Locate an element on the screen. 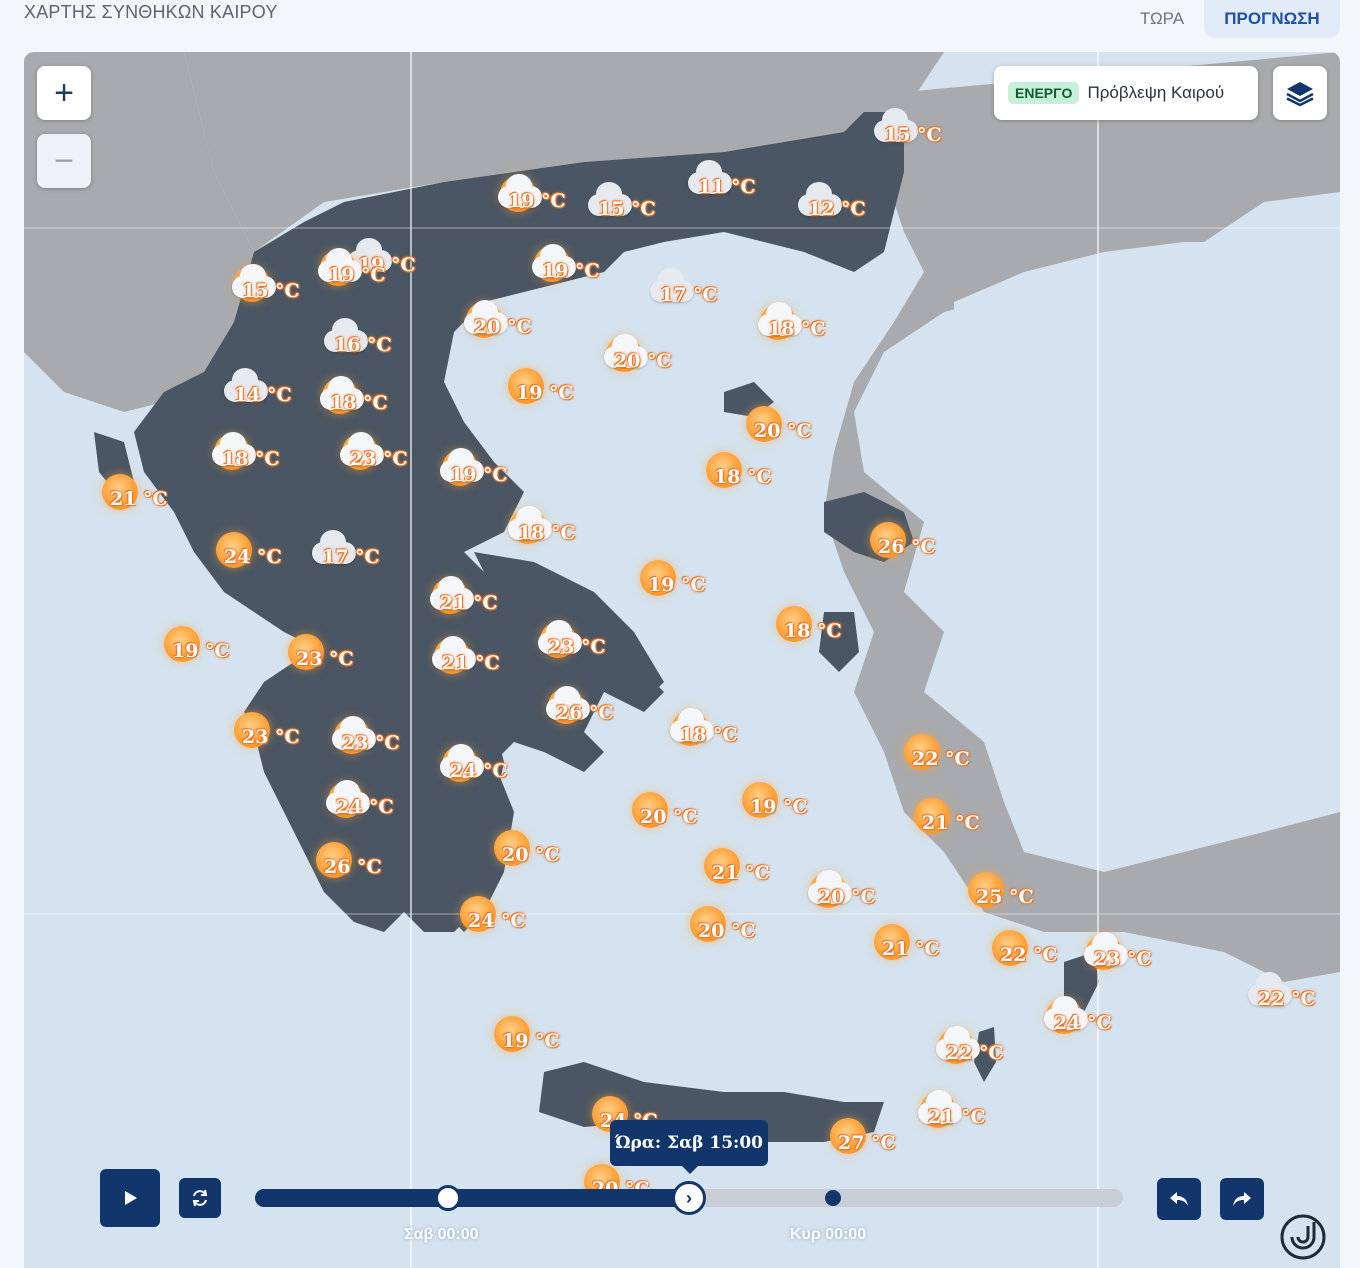  tab-forecast: ΠΡΟΓΝΩΣΗ is located at coordinates (1272, 19).